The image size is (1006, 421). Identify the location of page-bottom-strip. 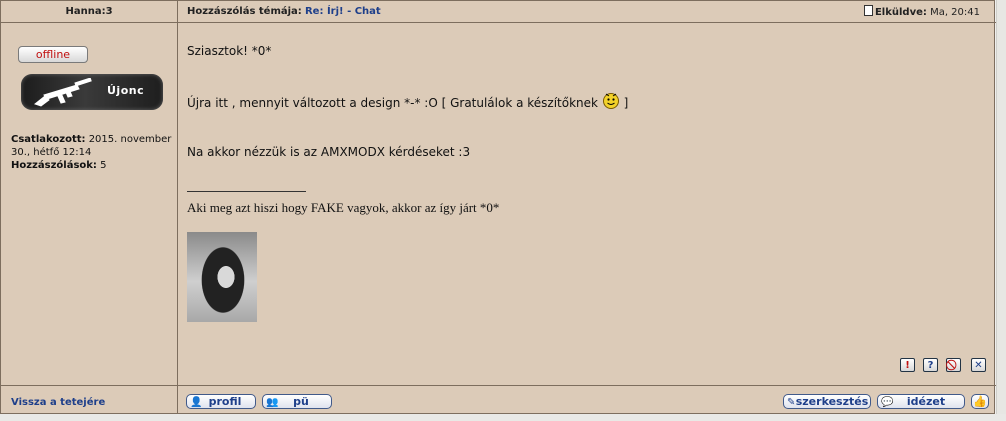
(503, 417).